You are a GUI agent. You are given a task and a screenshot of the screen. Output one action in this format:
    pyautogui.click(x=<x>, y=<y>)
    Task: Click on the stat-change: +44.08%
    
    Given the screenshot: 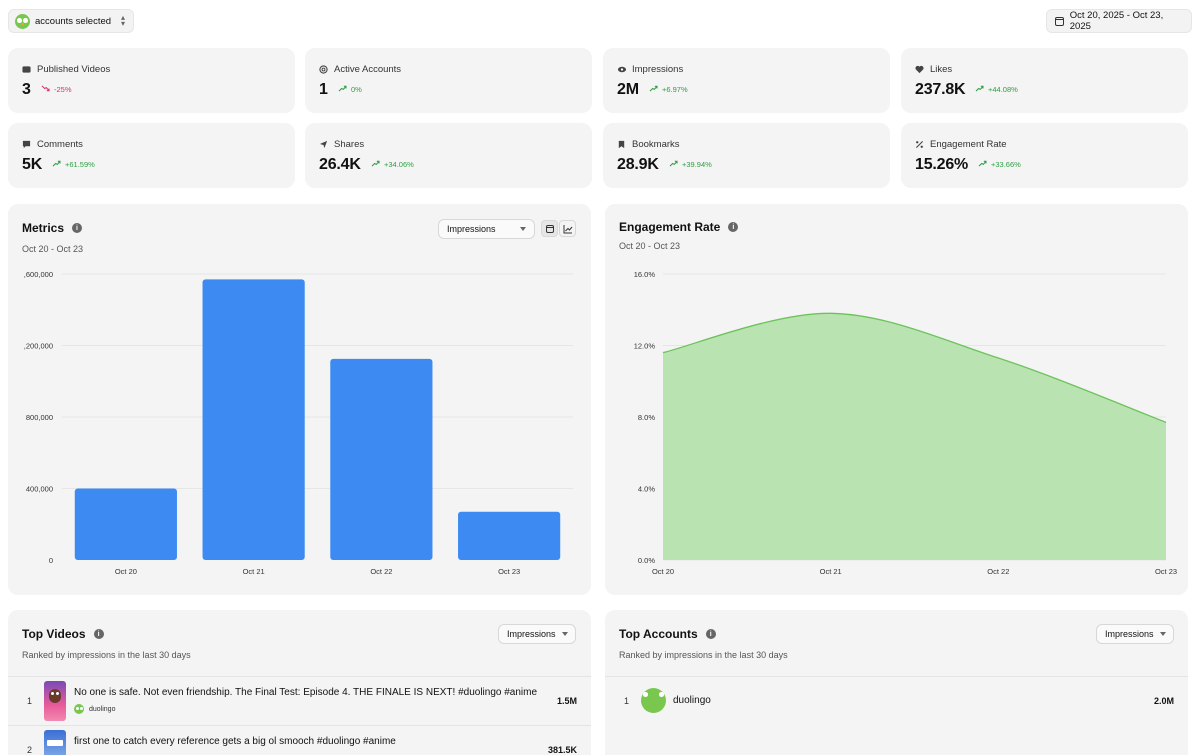 What is the action you would take?
    pyautogui.click(x=996, y=89)
    